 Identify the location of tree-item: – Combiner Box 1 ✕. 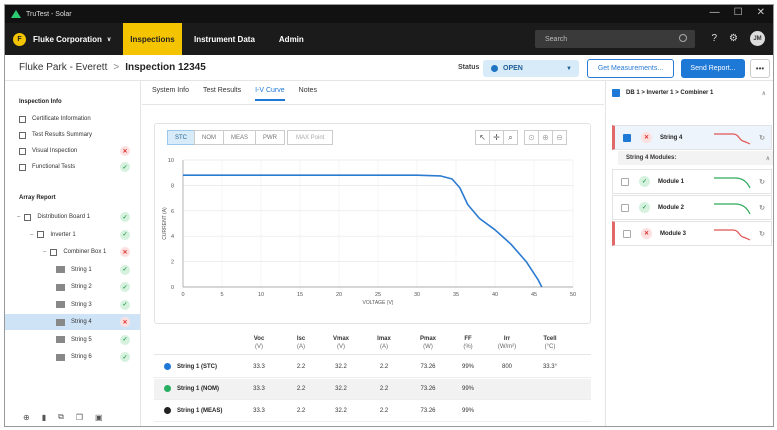
(72, 252).